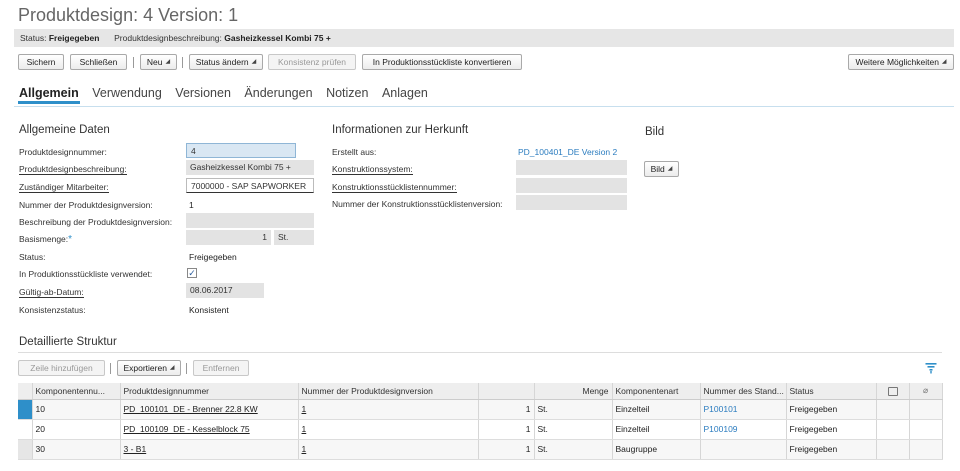 This screenshot has height=471, width=960. What do you see at coordinates (897, 62) in the screenshot?
I see `more-options-label: Weitere Möglichkeiten` at bounding box center [897, 62].